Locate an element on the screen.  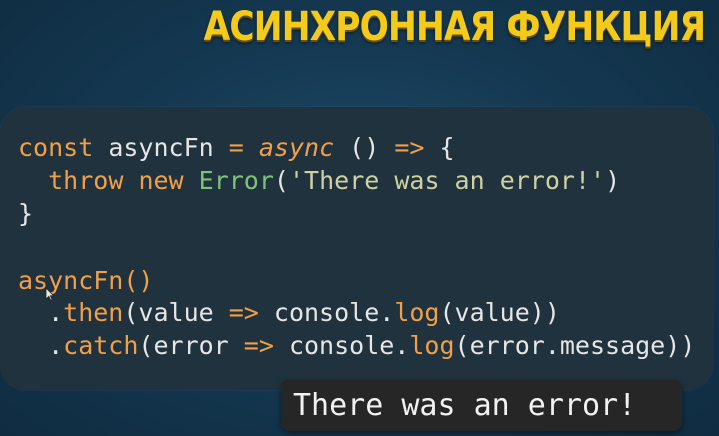
then-args: (value is located at coordinates (176, 312).